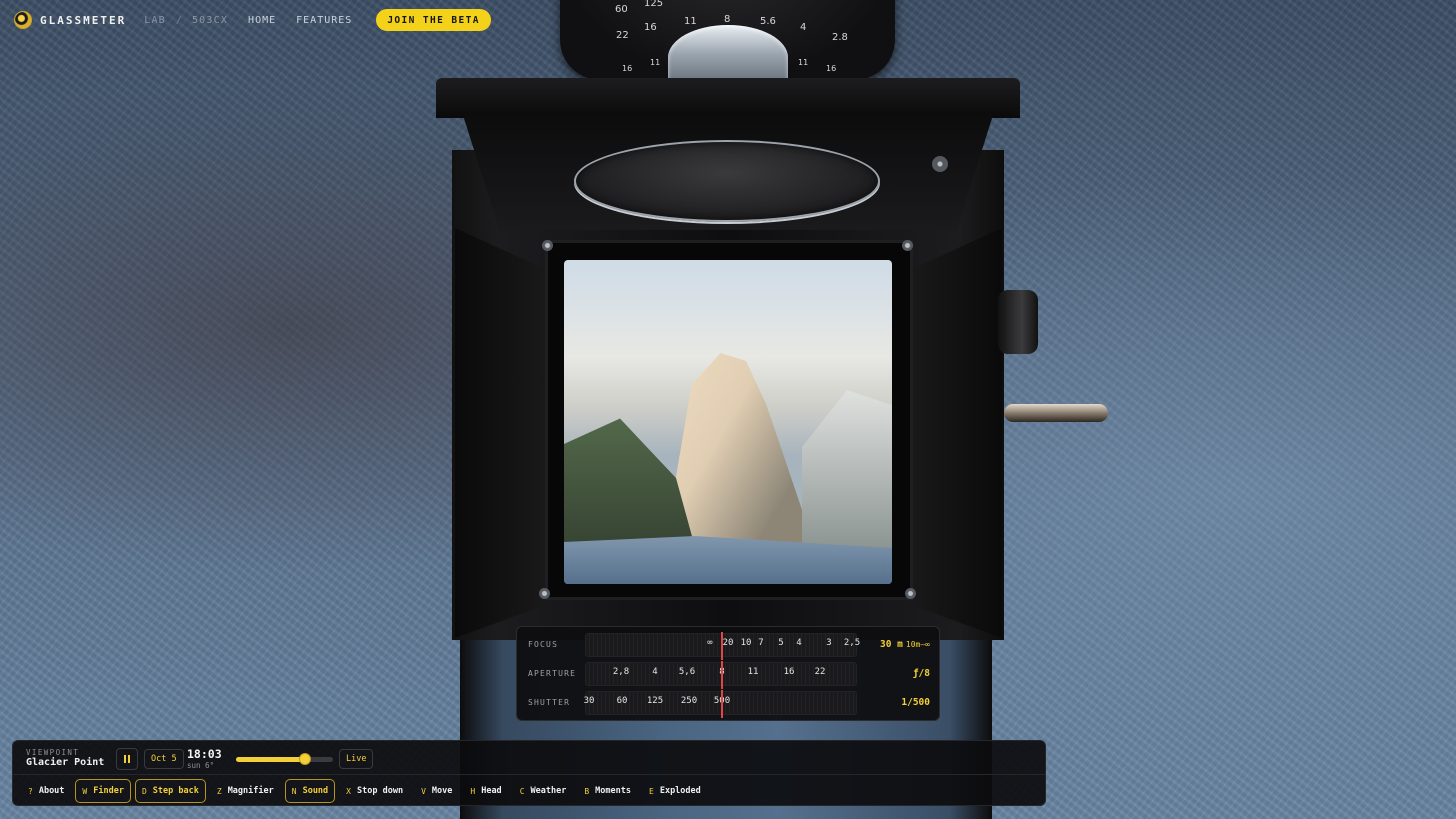 Image resolution: width=1456 pixels, height=819 pixels. What do you see at coordinates (250, 791) in the screenshot?
I see `shortcut-label: Magnifier` at bounding box center [250, 791].